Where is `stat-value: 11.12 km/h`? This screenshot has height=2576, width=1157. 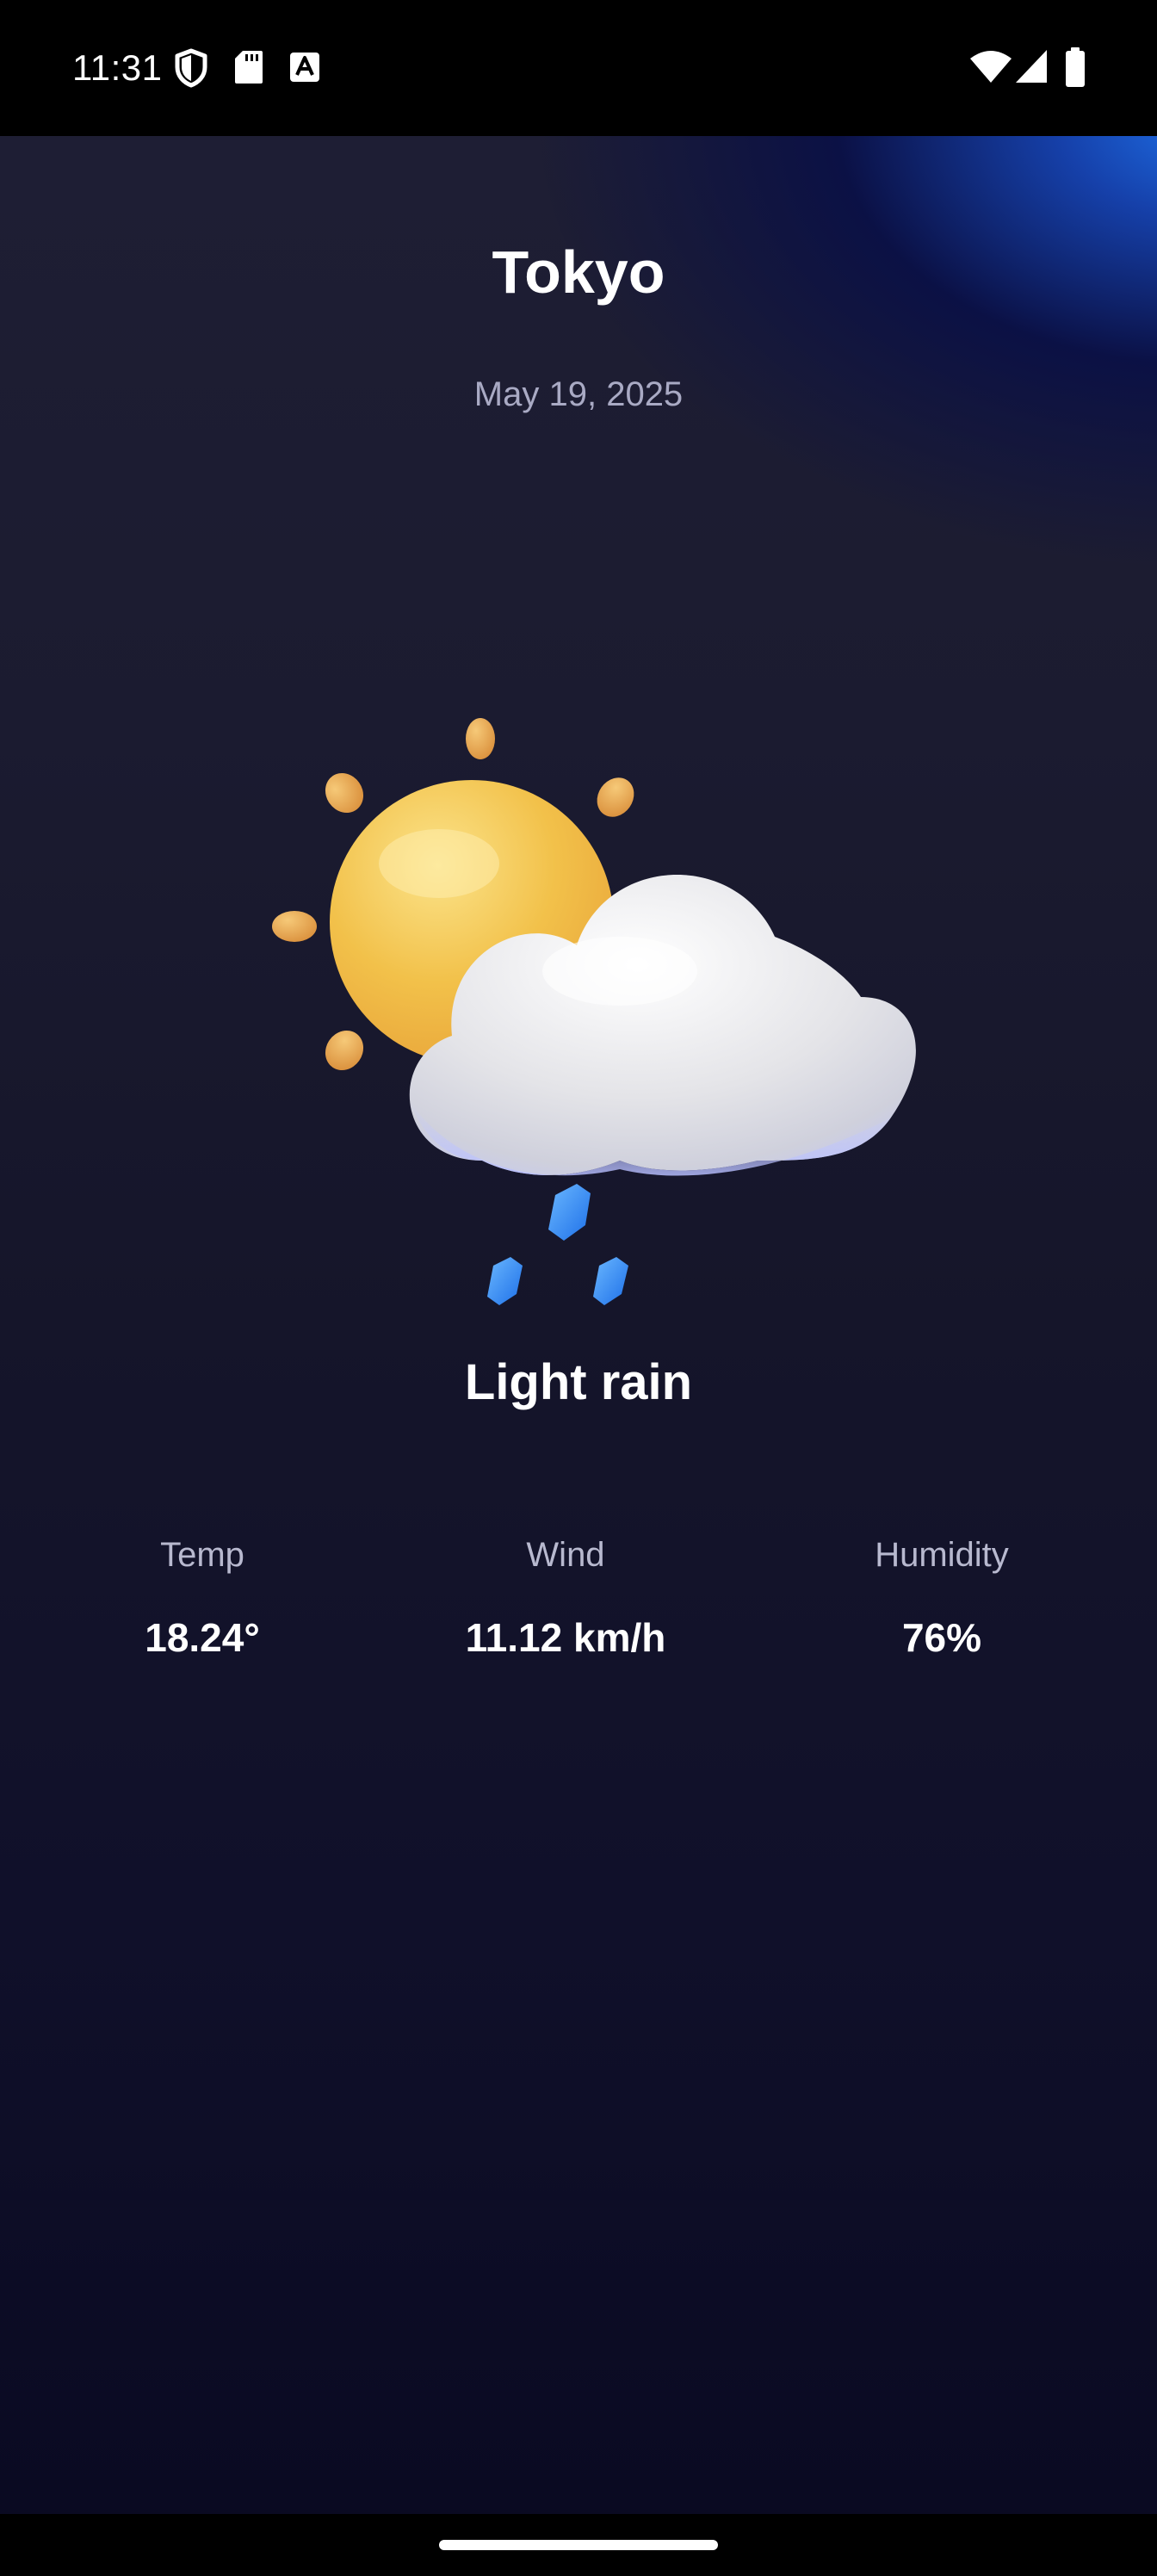 stat-value: 11.12 km/h is located at coordinates (565, 1637).